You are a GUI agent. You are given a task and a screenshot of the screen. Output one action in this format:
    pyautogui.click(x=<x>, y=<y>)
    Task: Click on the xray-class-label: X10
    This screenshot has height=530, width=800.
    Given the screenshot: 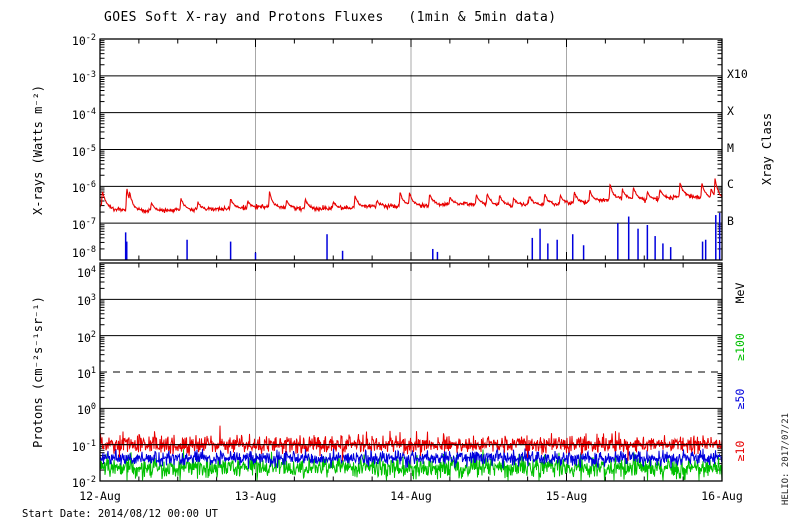 What is the action you would take?
    pyautogui.click(x=737, y=73)
    